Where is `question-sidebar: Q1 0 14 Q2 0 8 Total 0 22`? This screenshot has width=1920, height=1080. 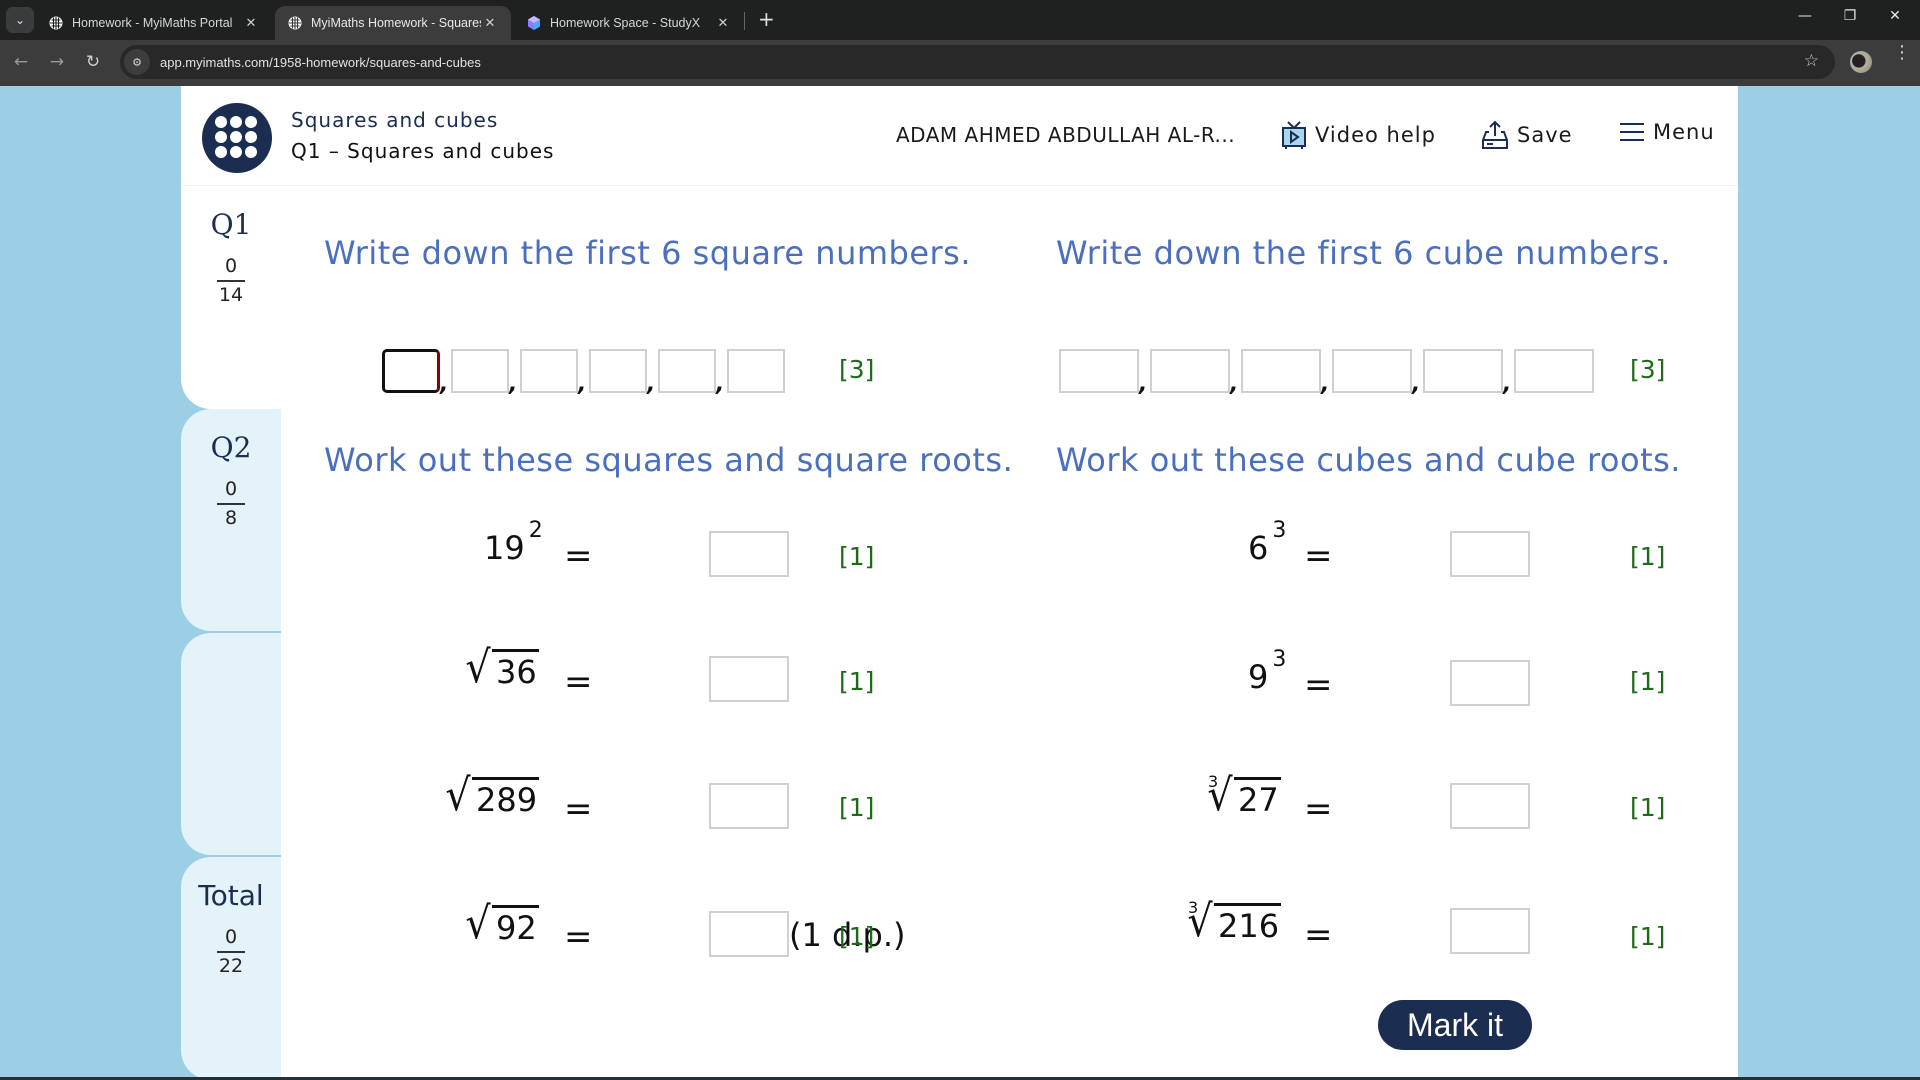 question-sidebar: Q1 0 14 Q2 0 8 Total 0 22 is located at coordinates (231, 633).